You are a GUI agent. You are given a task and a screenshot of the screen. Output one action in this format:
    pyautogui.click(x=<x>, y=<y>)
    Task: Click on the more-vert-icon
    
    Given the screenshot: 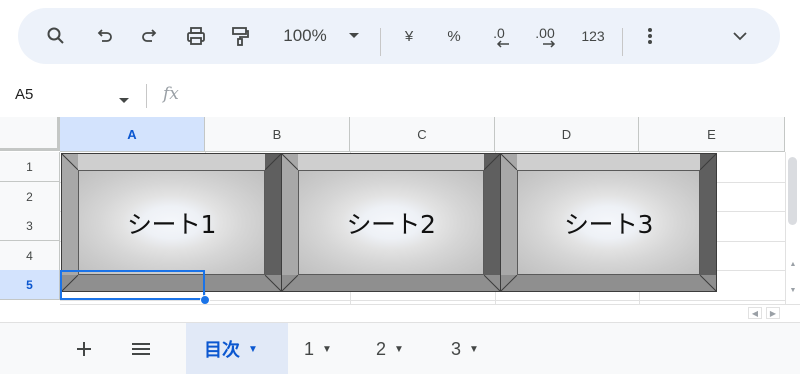 What is the action you would take?
    pyautogui.click(x=650, y=36)
    